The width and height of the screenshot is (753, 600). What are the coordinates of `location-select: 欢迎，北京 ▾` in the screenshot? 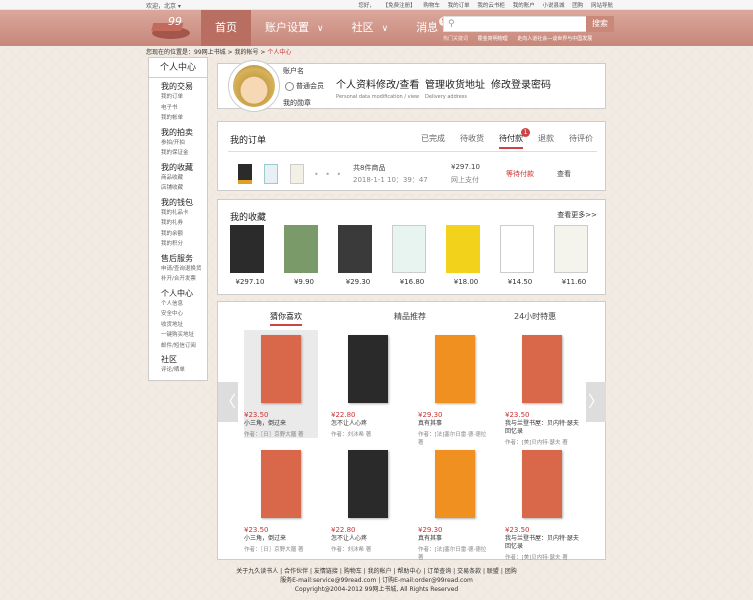 It's located at (163, 5).